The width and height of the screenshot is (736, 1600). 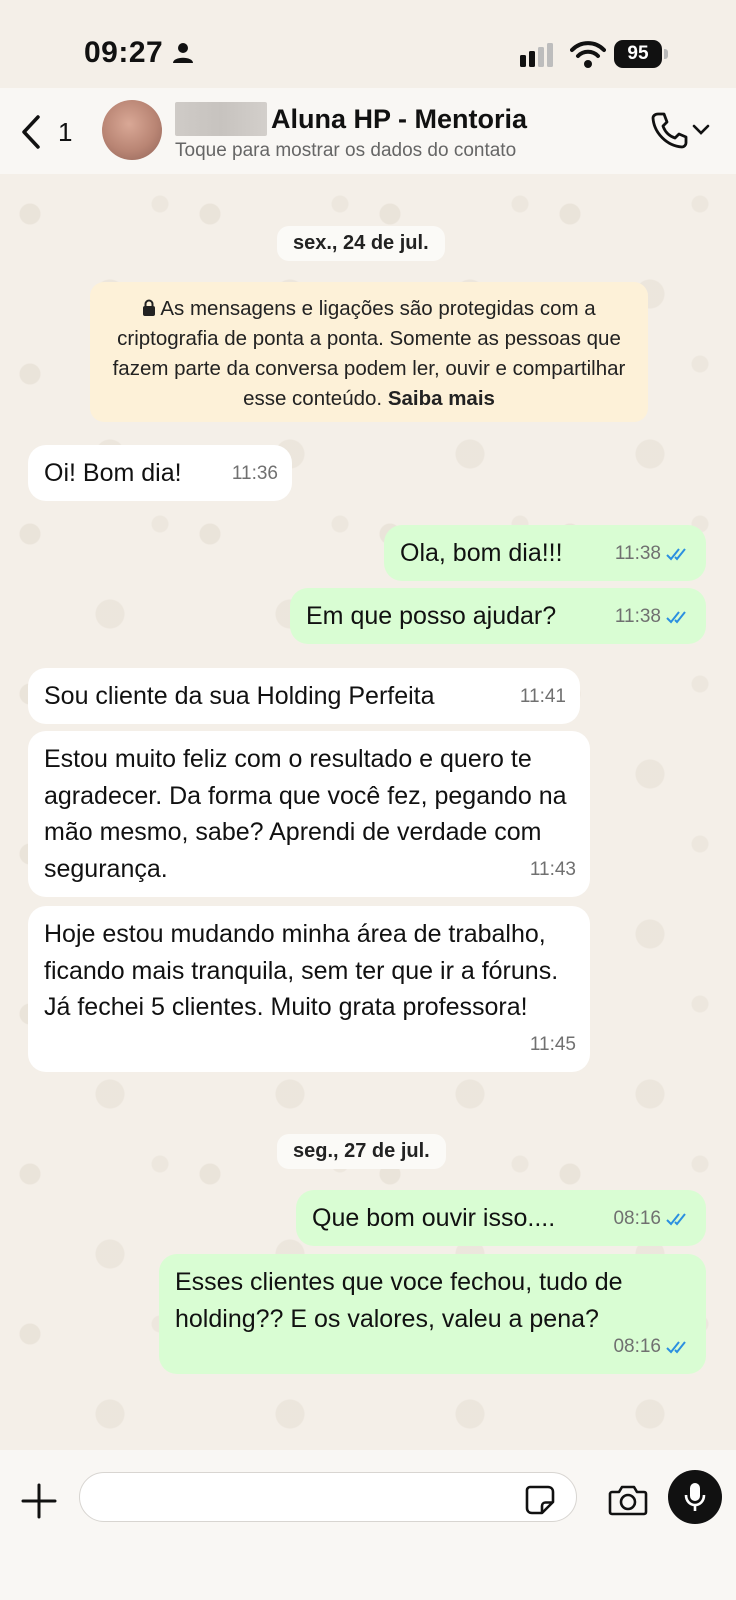 I want to click on camera-icon, so click(x=628, y=1500).